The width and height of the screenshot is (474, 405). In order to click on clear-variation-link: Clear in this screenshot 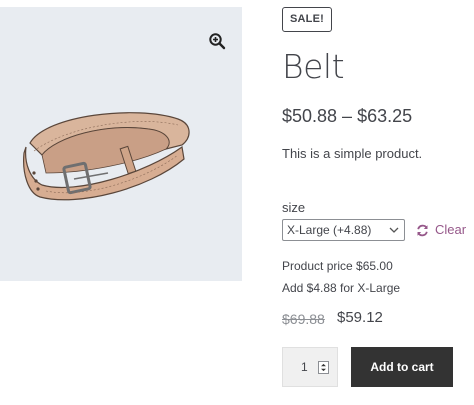, I will do `click(441, 230)`.